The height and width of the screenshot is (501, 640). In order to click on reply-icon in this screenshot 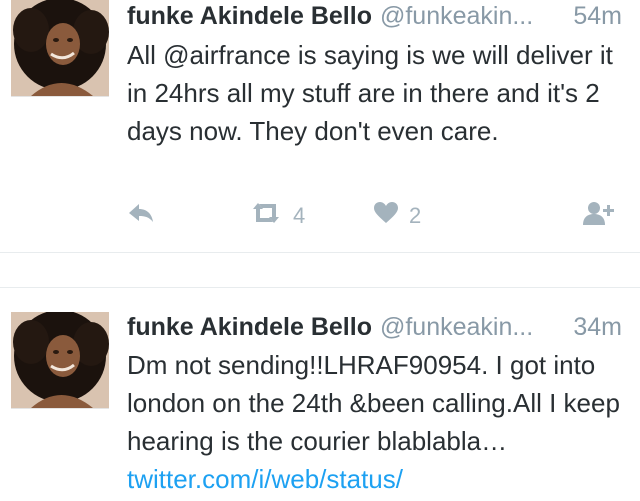, I will do `click(141, 216)`.